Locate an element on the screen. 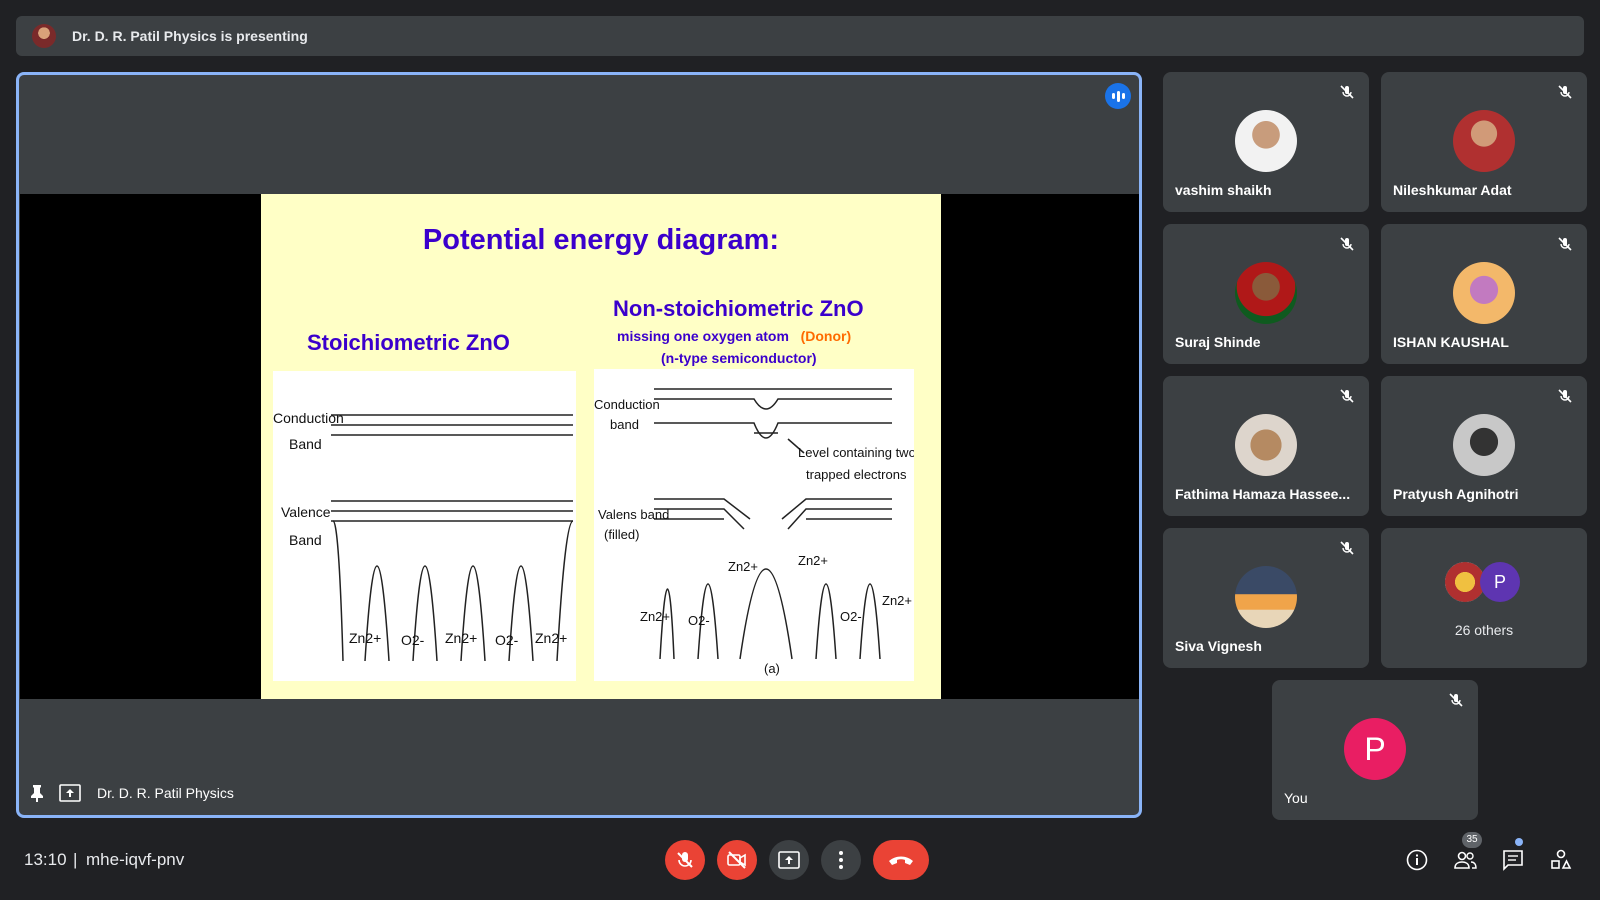 The height and width of the screenshot is (900, 1600). self-avatar-letter: P is located at coordinates (1375, 749).